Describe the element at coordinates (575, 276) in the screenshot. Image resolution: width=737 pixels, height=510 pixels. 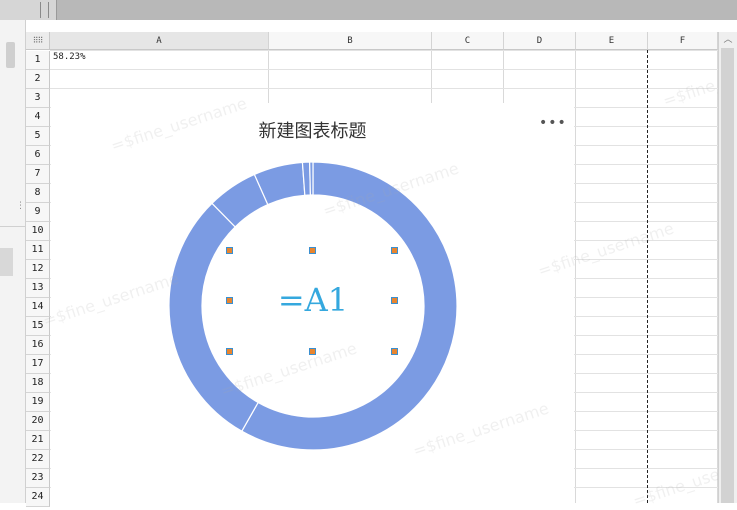
I see `grid-column-line` at that location.